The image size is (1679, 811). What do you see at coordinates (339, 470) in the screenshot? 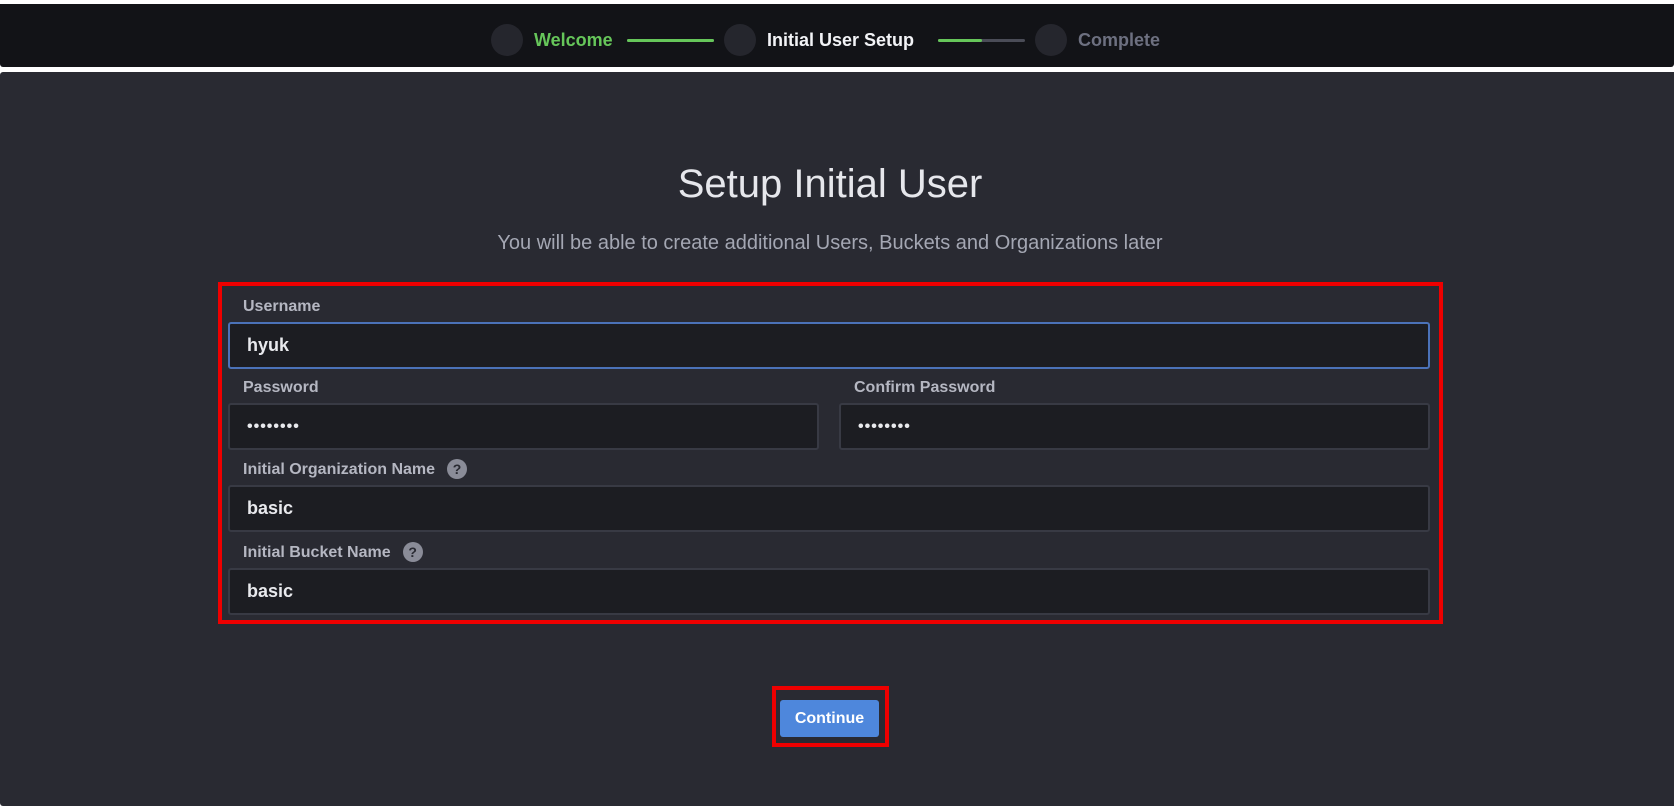
I see `organization-label-text: Initial Organization Name` at bounding box center [339, 470].